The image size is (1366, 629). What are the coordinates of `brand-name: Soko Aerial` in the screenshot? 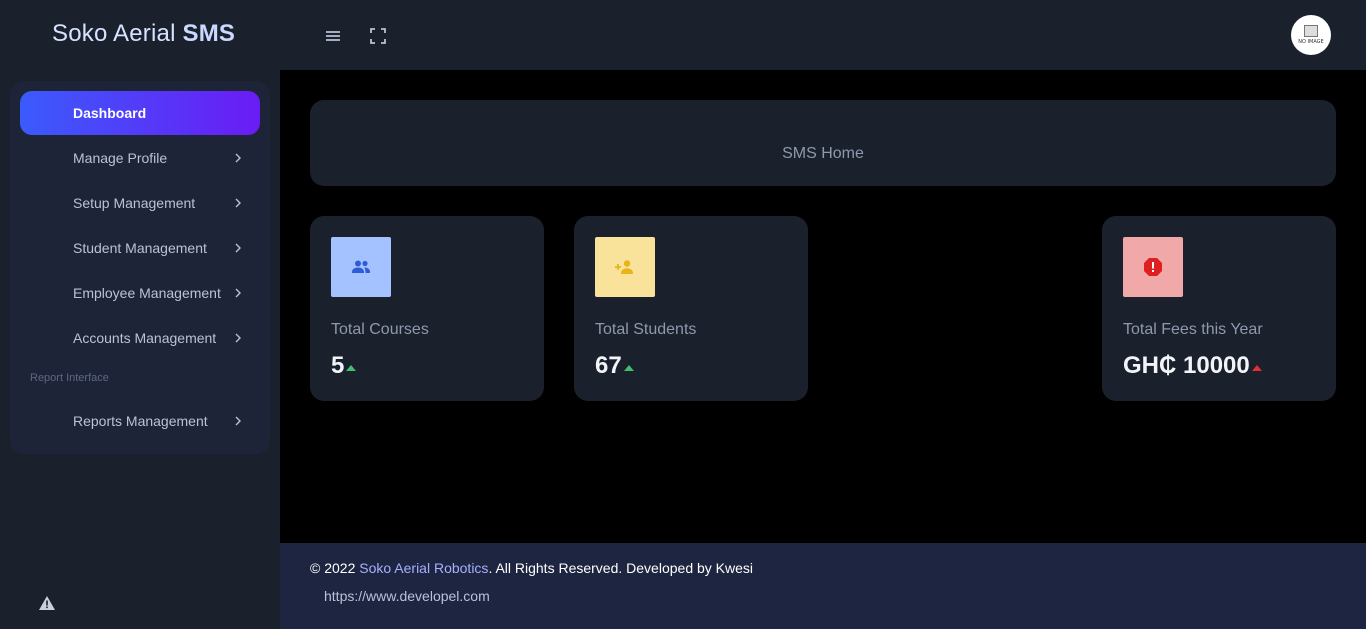 It's located at (114, 33).